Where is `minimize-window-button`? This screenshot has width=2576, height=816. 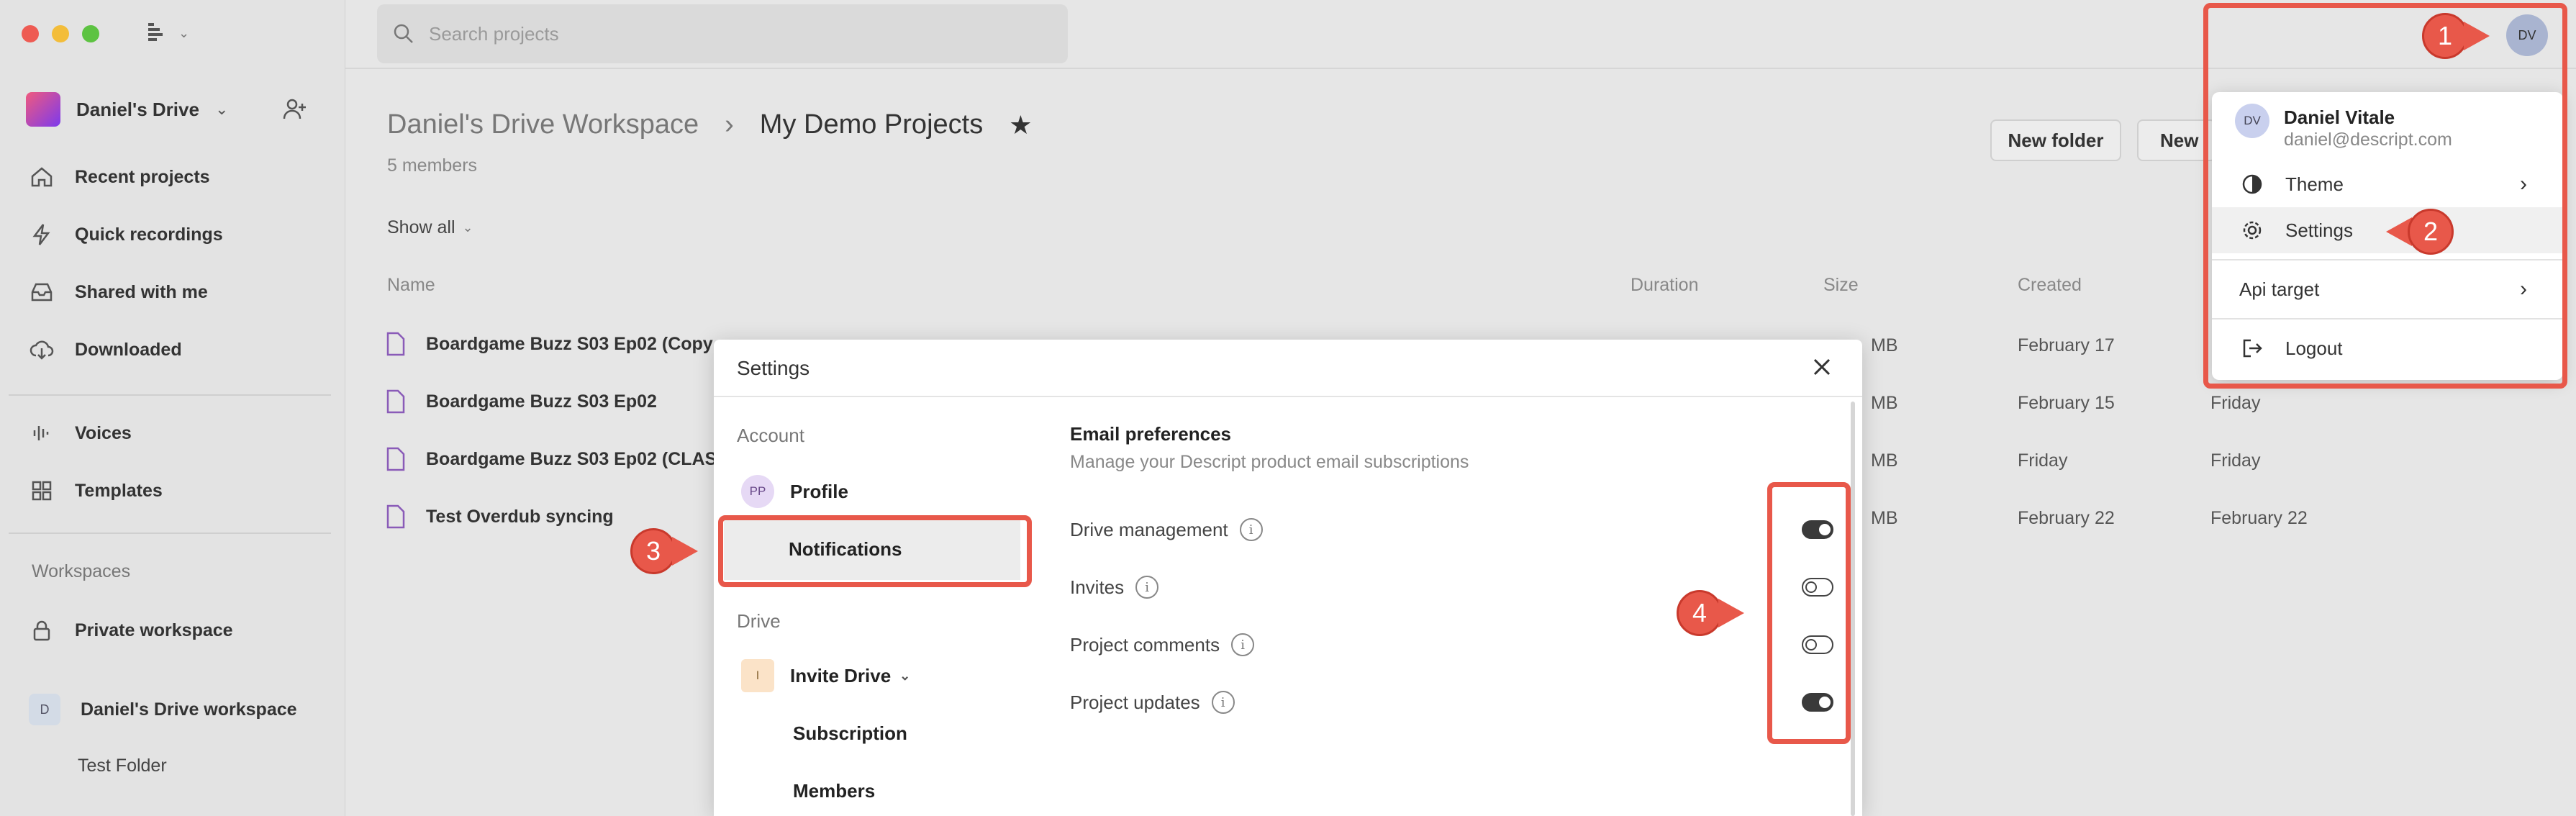
minimize-window-button is located at coordinates (60, 33).